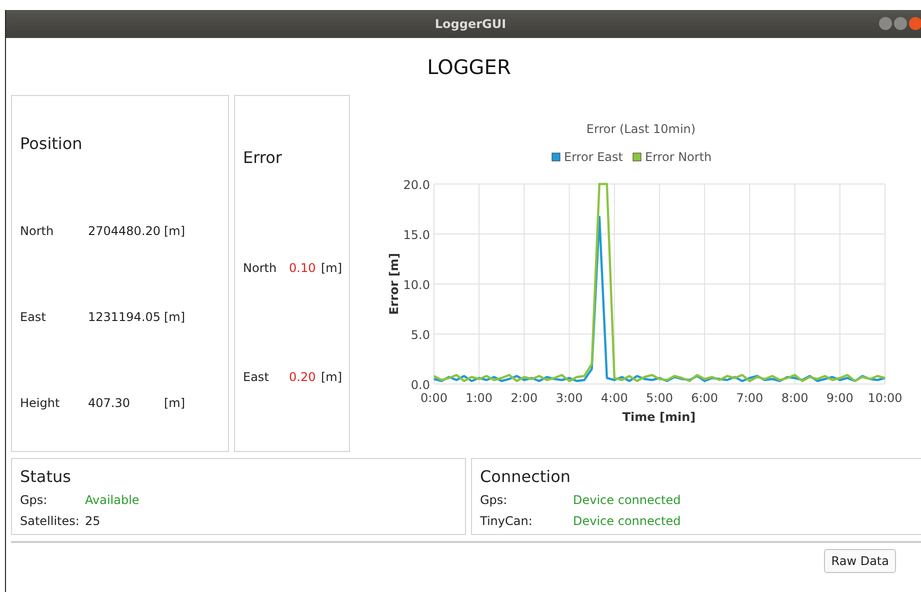 The width and height of the screenshot is (921, 592). I want to click on minimize-icon, so click(885, 23).